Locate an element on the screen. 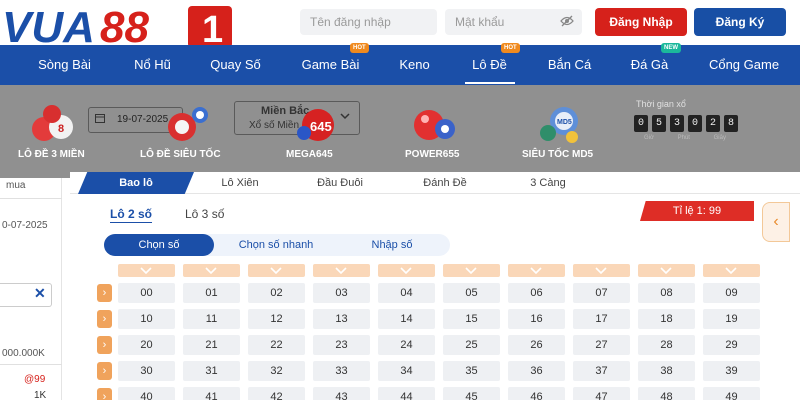  game-power655: POWER655 is located at coordinates (445, 131).